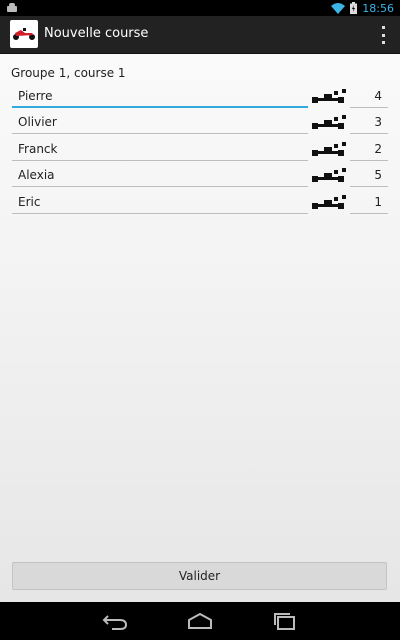 The width and height of the screenshot is (400, 640). I want to click on navigation-bar, so click(200, 621).